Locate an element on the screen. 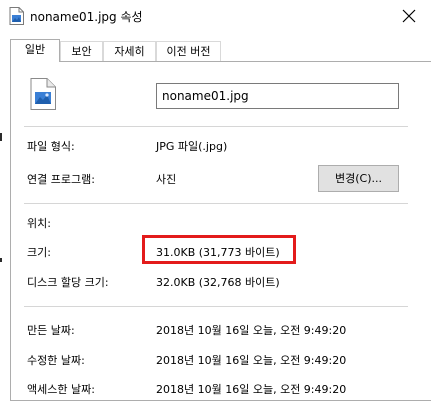  open-with-value: 사진 is located at coordinates (166, 179).